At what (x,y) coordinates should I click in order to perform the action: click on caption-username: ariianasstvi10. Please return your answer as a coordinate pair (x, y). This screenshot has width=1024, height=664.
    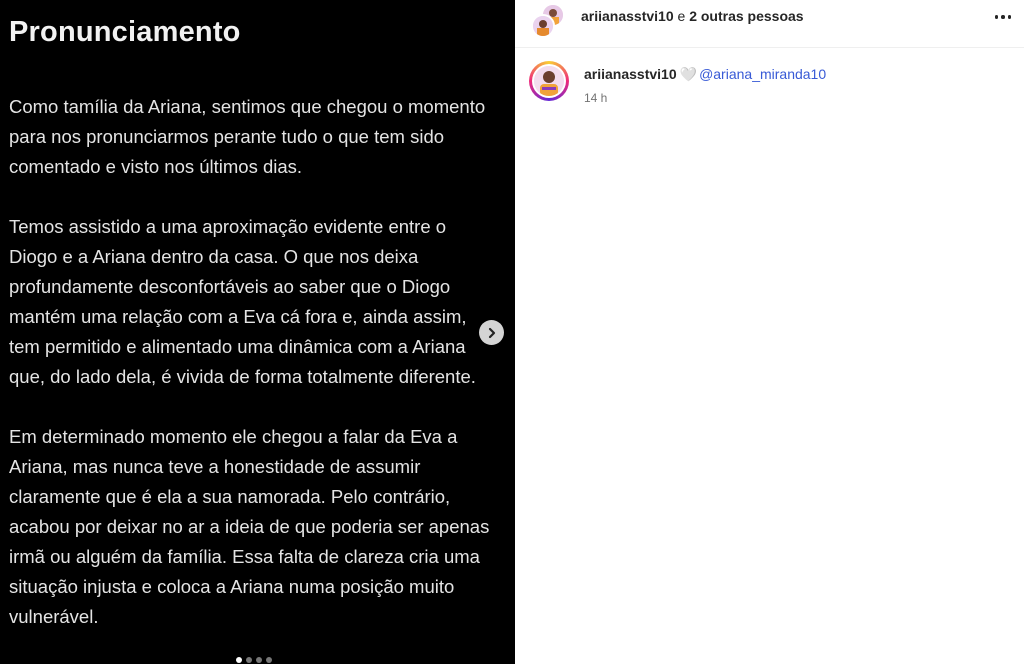
    Looking at the image, I should click on (630, 74).